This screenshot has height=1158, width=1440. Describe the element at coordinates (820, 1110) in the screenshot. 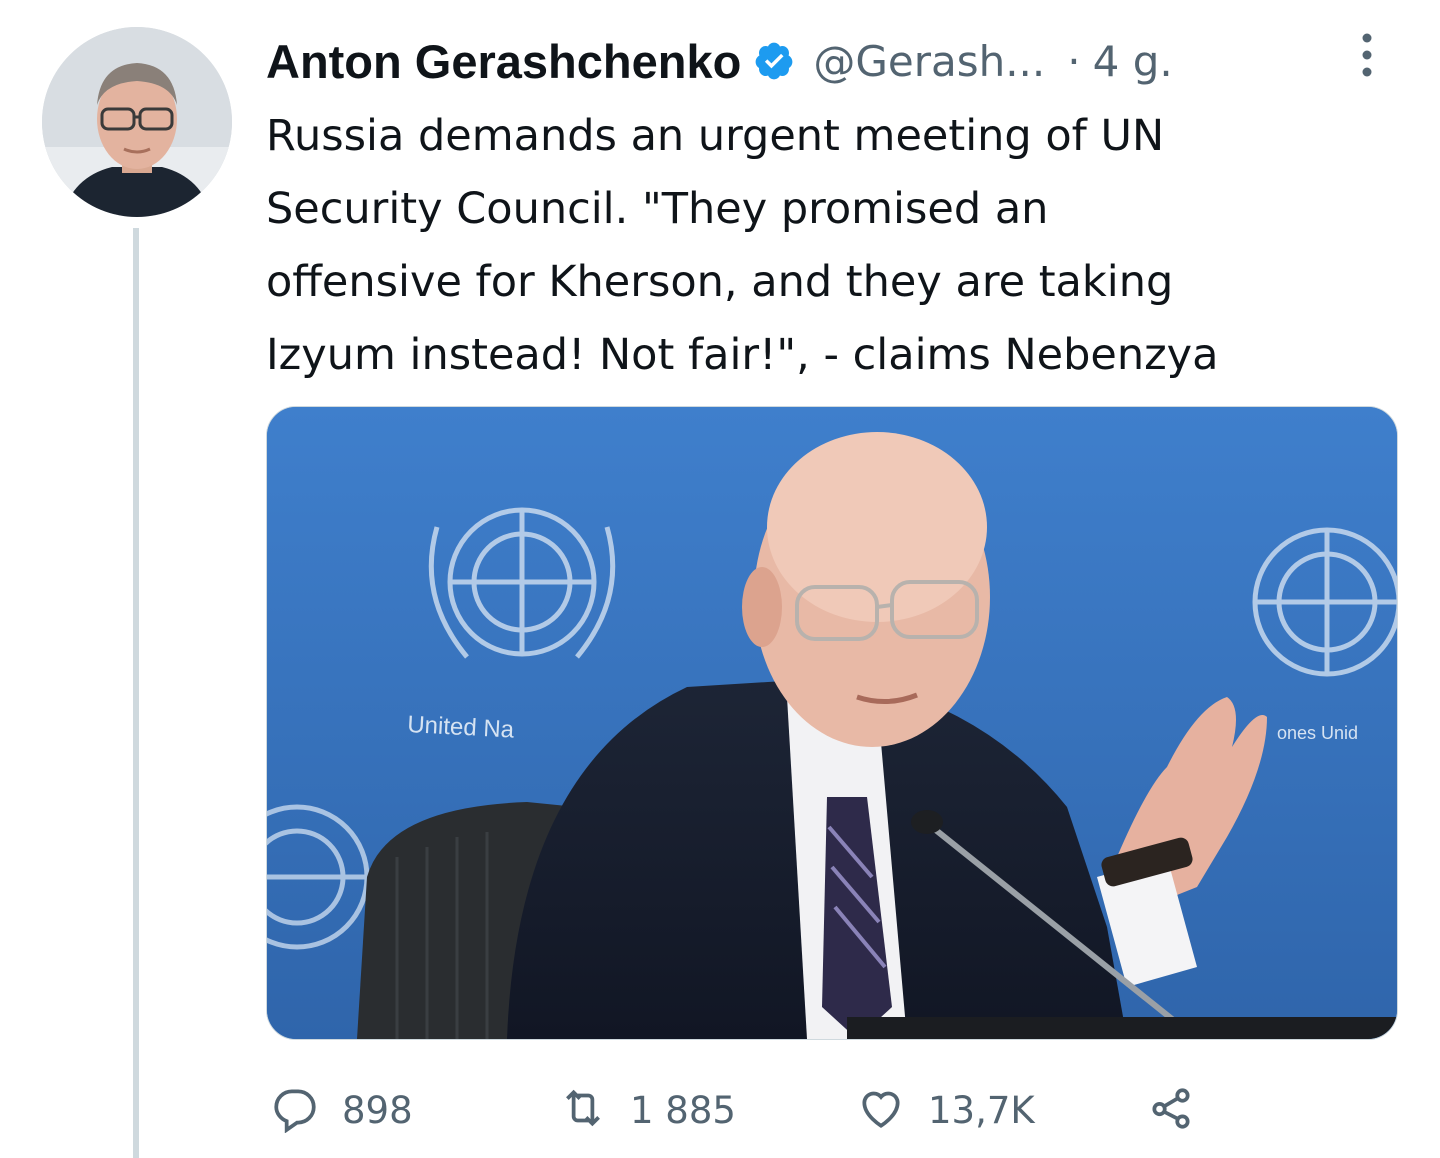

I see `tweet-actions: 898 1 885 13,7K` at that location.